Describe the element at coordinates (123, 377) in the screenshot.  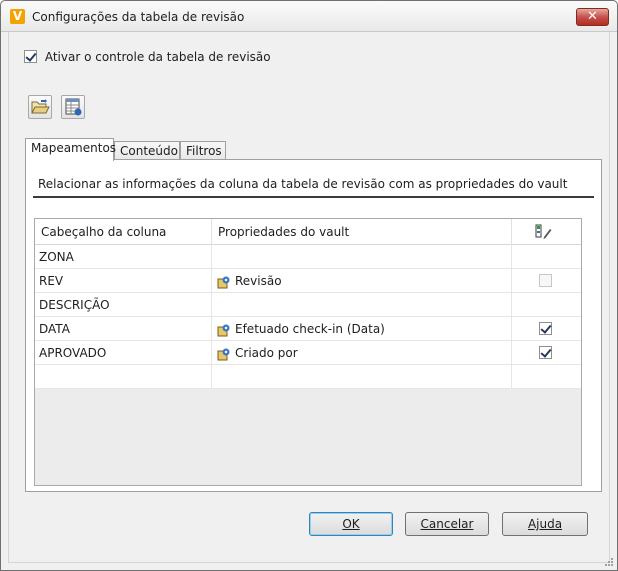
I see `row-header-cell` at that location.